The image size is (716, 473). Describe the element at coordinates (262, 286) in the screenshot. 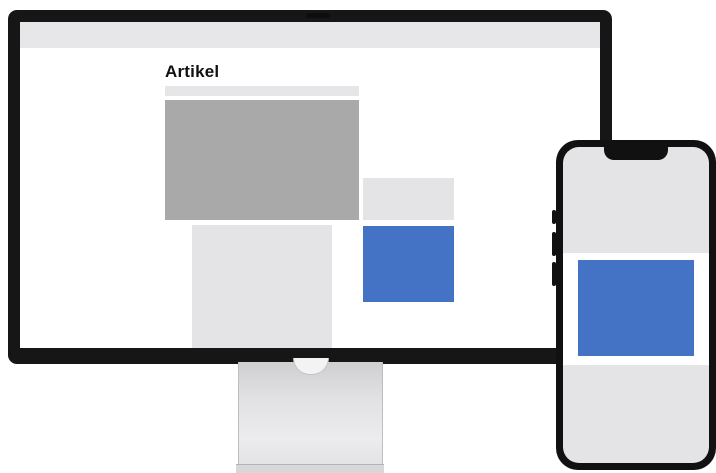

I see `article-body-placeholder` at that location.